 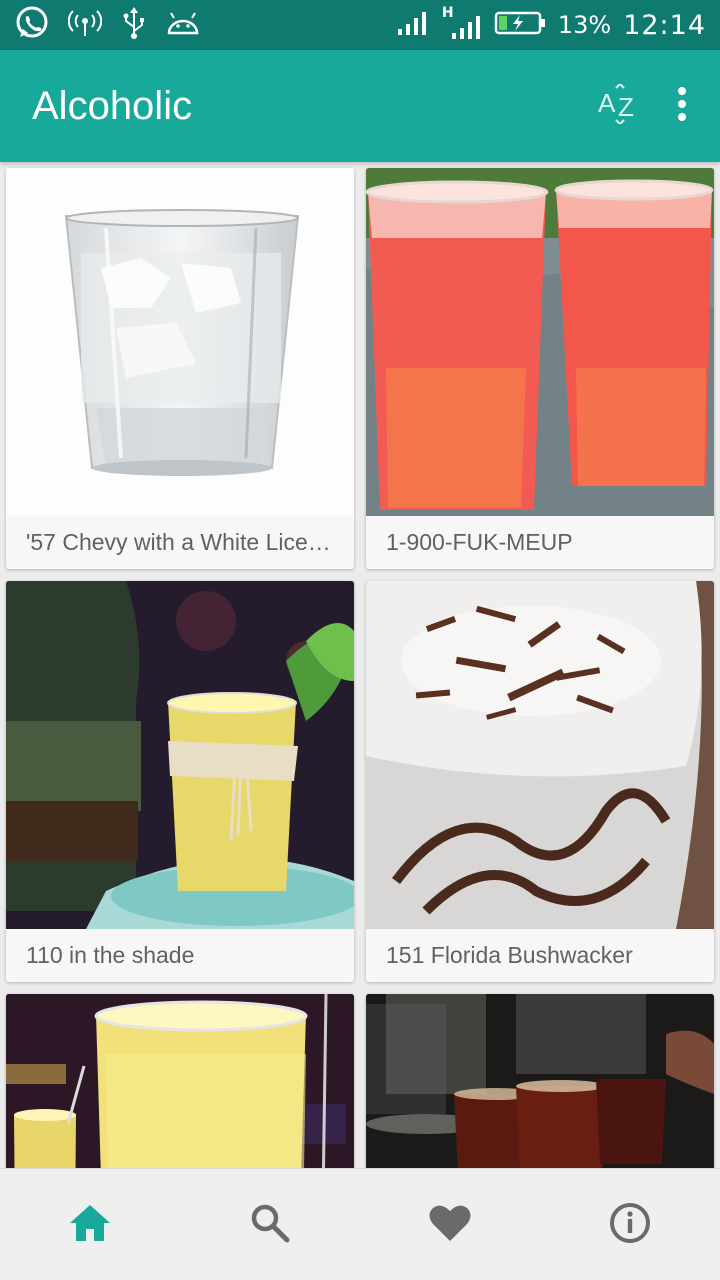 I want to click on signal-h-icon: H, so click(x=462, y=23).